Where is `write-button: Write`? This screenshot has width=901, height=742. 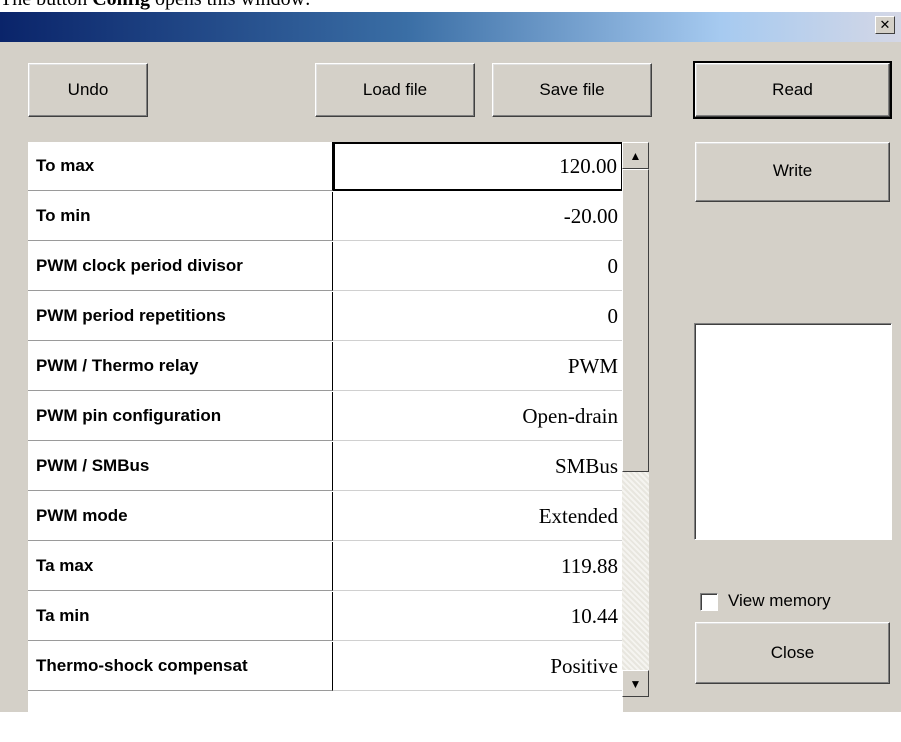 write-button: Write is located at coordinates (792, 172).